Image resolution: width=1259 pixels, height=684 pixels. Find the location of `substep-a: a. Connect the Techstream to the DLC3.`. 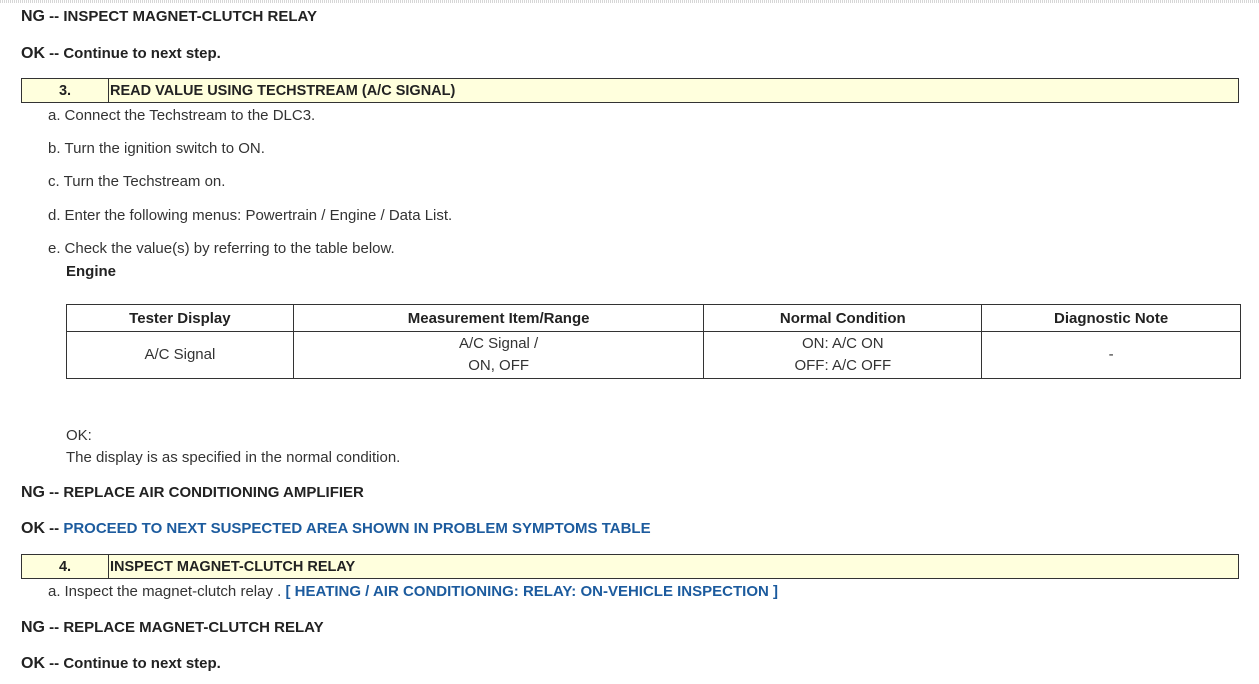

substep-a: a. Connect the Techstream to the DLC3. is located at coordinates (181, 116).